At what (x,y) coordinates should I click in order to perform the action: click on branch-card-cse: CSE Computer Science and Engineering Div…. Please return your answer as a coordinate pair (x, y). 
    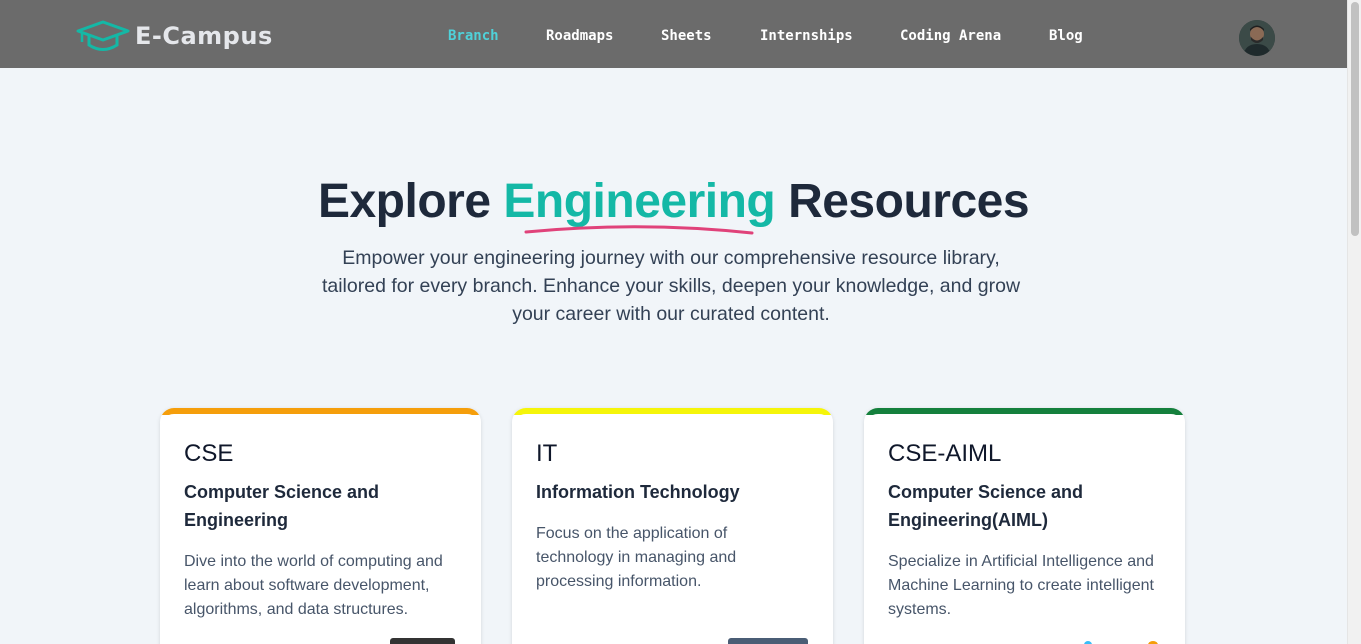
    Looking at the image, I should click on (320, 526).